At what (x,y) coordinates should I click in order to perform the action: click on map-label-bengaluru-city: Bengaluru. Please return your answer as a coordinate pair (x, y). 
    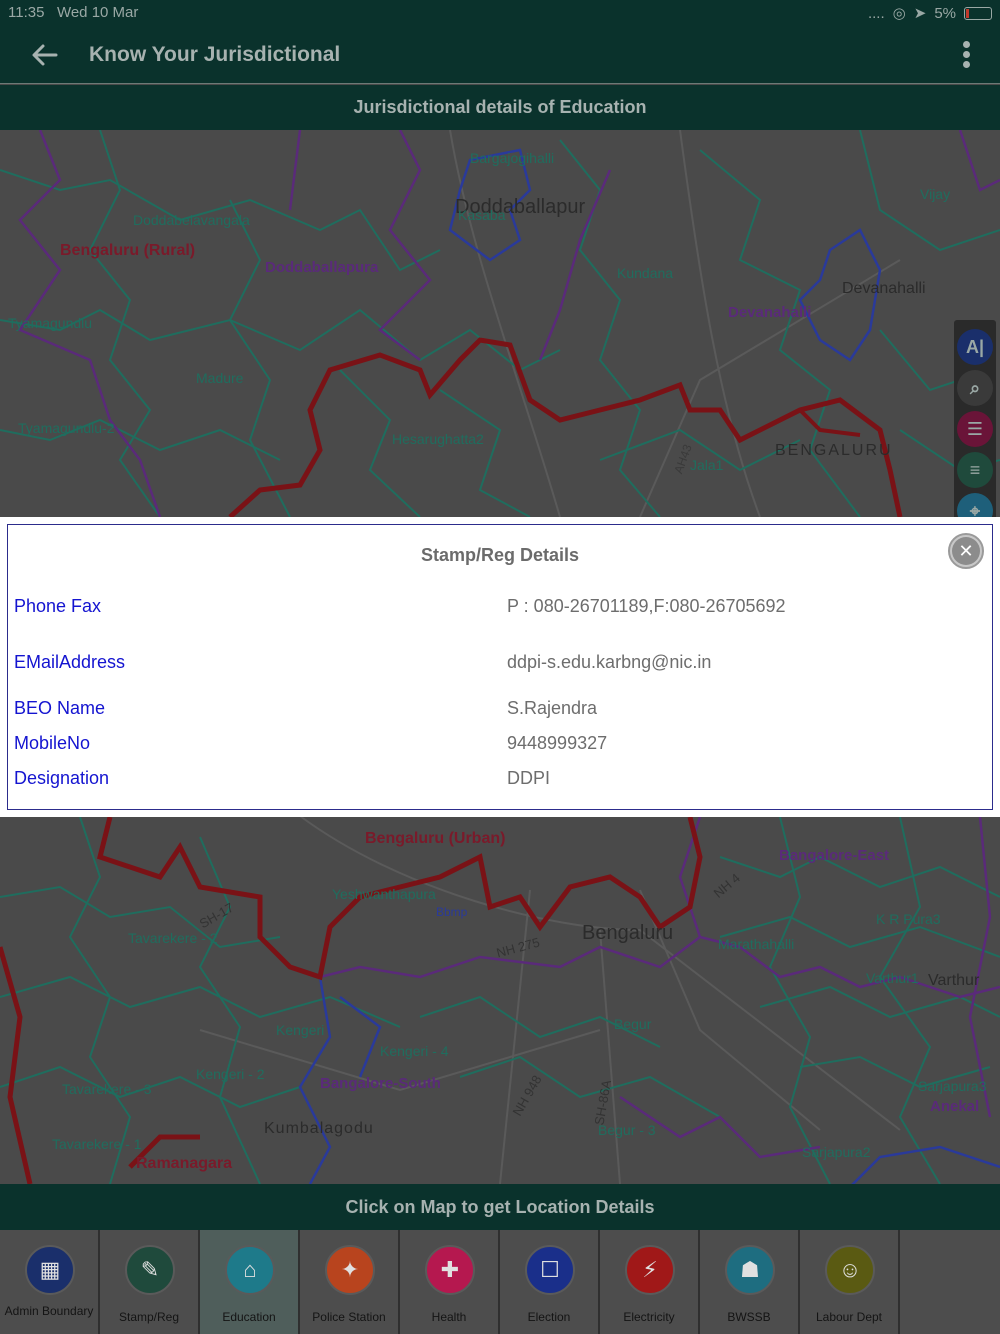
    Looking at the image, I should click on (628, 933).